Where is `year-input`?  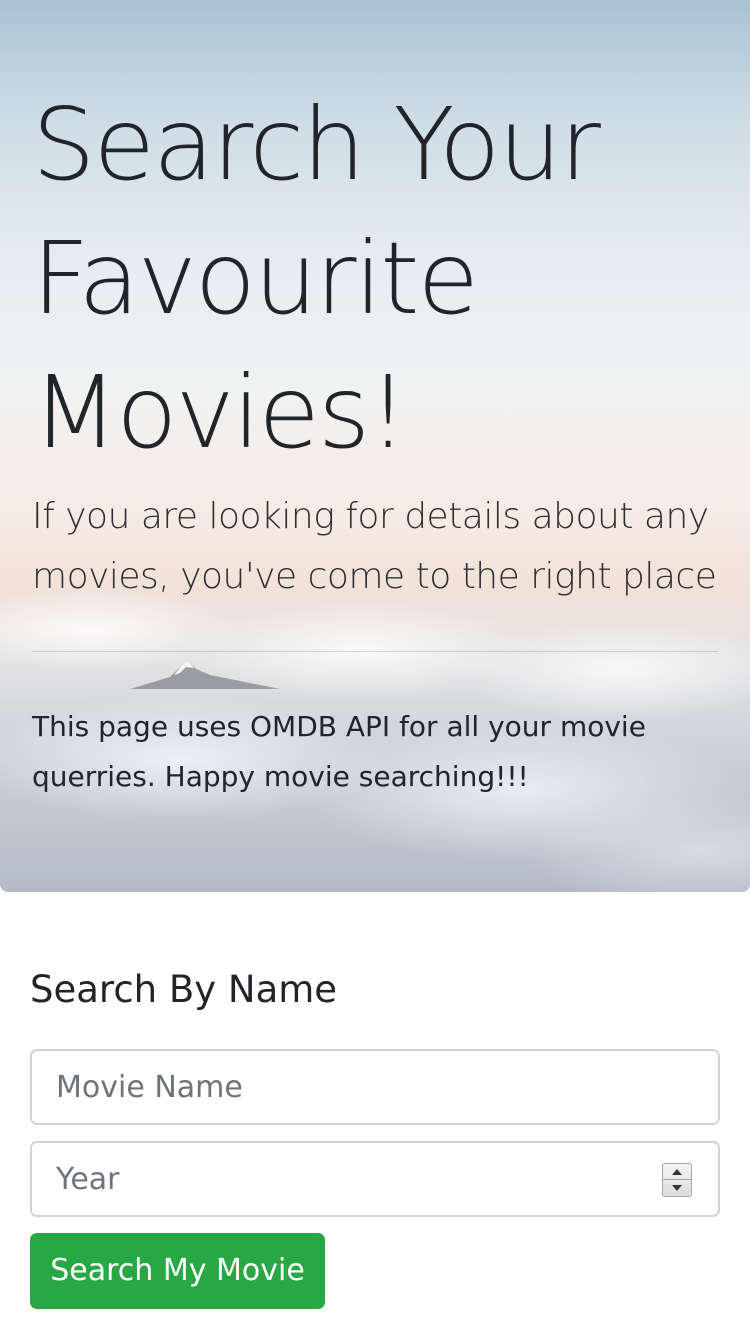
year-input is located at coordinates (375, 1179).